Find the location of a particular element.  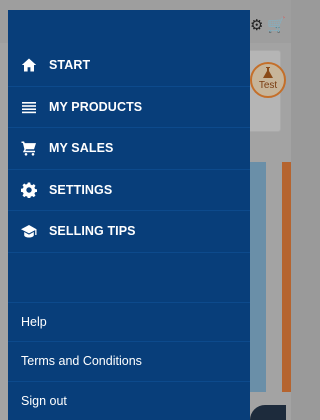

menu-item-my-products: MY PRODUCTS is located at coordinates (129, 107).